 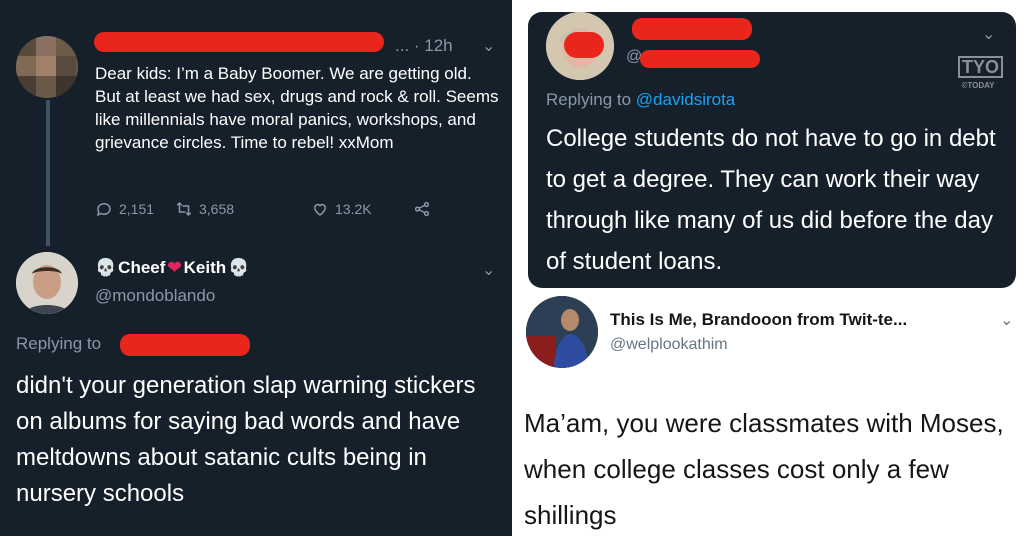 I want to click on replying-to: Replying to @davidsirota, so click(x=640, y=100).